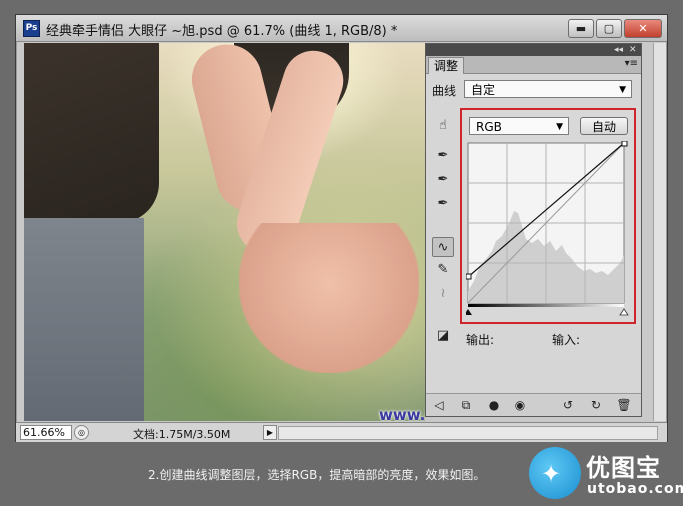  Describe the element at coordinates (317, 475) in the screenshot. I see `tutorial-caption: 2.创建曲线调整图层，选择RGB，提高暗部的亮度，效果如图。` at that location.